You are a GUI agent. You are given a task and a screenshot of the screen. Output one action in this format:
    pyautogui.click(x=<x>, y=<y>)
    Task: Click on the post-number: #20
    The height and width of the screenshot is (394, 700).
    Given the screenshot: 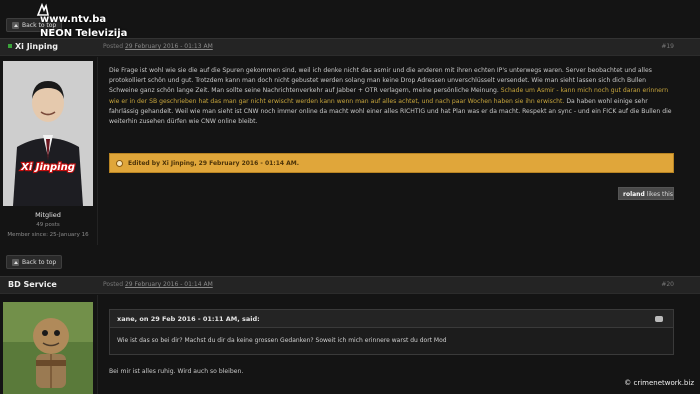 What is the action you would take?
    pyautogui.click(x=667, y=284)
    